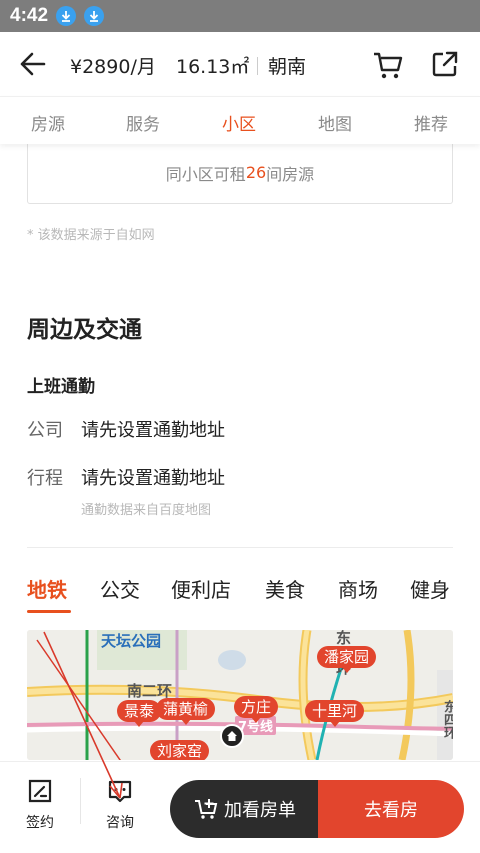 This screenshot has height=853, width=480. Describe the element at coordinates (40, 791) in the screenshot. I see `sign-contract-icon` at that location.